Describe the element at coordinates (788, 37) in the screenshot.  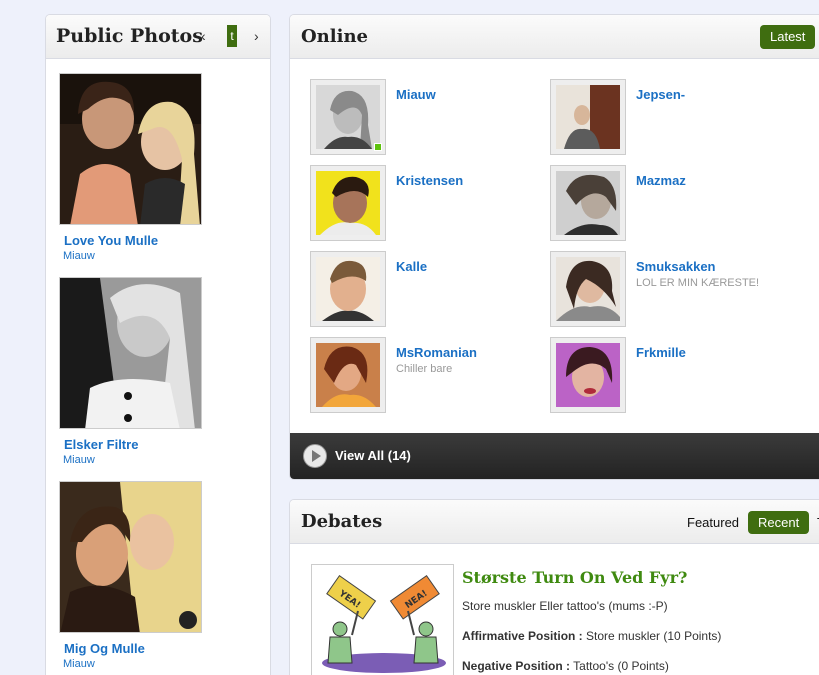
I see `latest-button: Latest` at that location.